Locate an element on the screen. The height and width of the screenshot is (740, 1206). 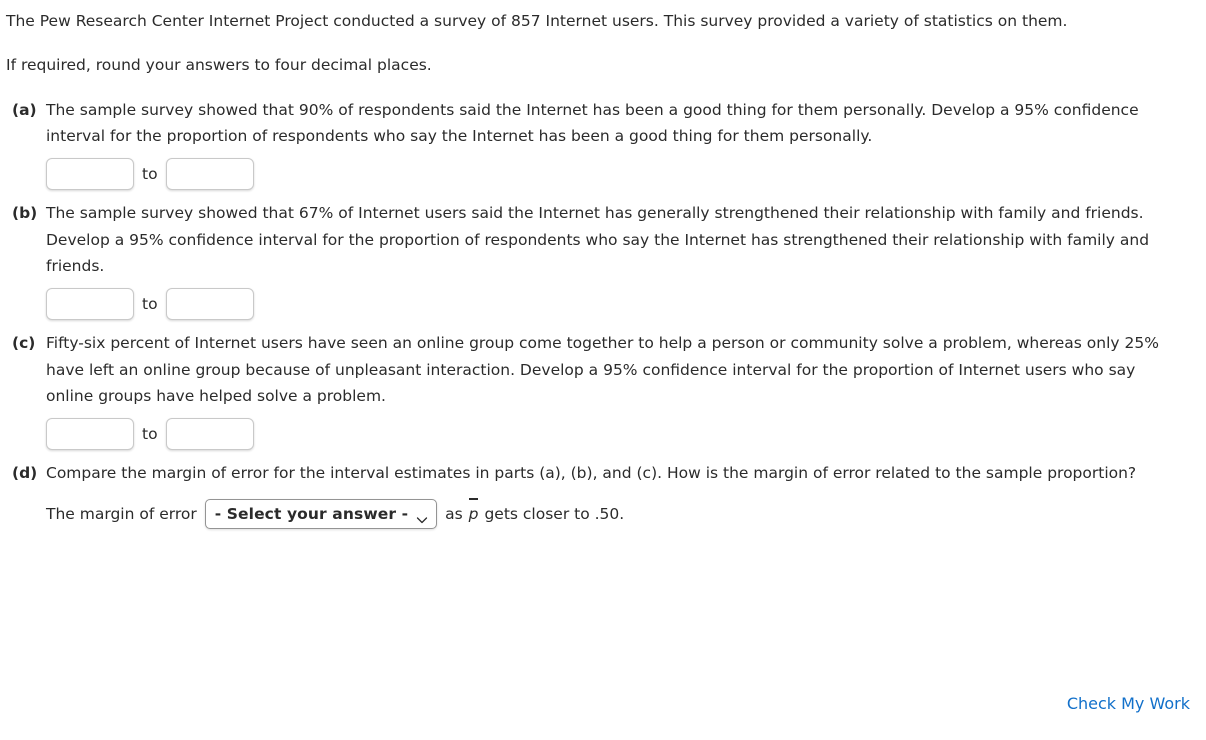
select-selected-value: - Select your answer - is located at coordinates (311, 513).